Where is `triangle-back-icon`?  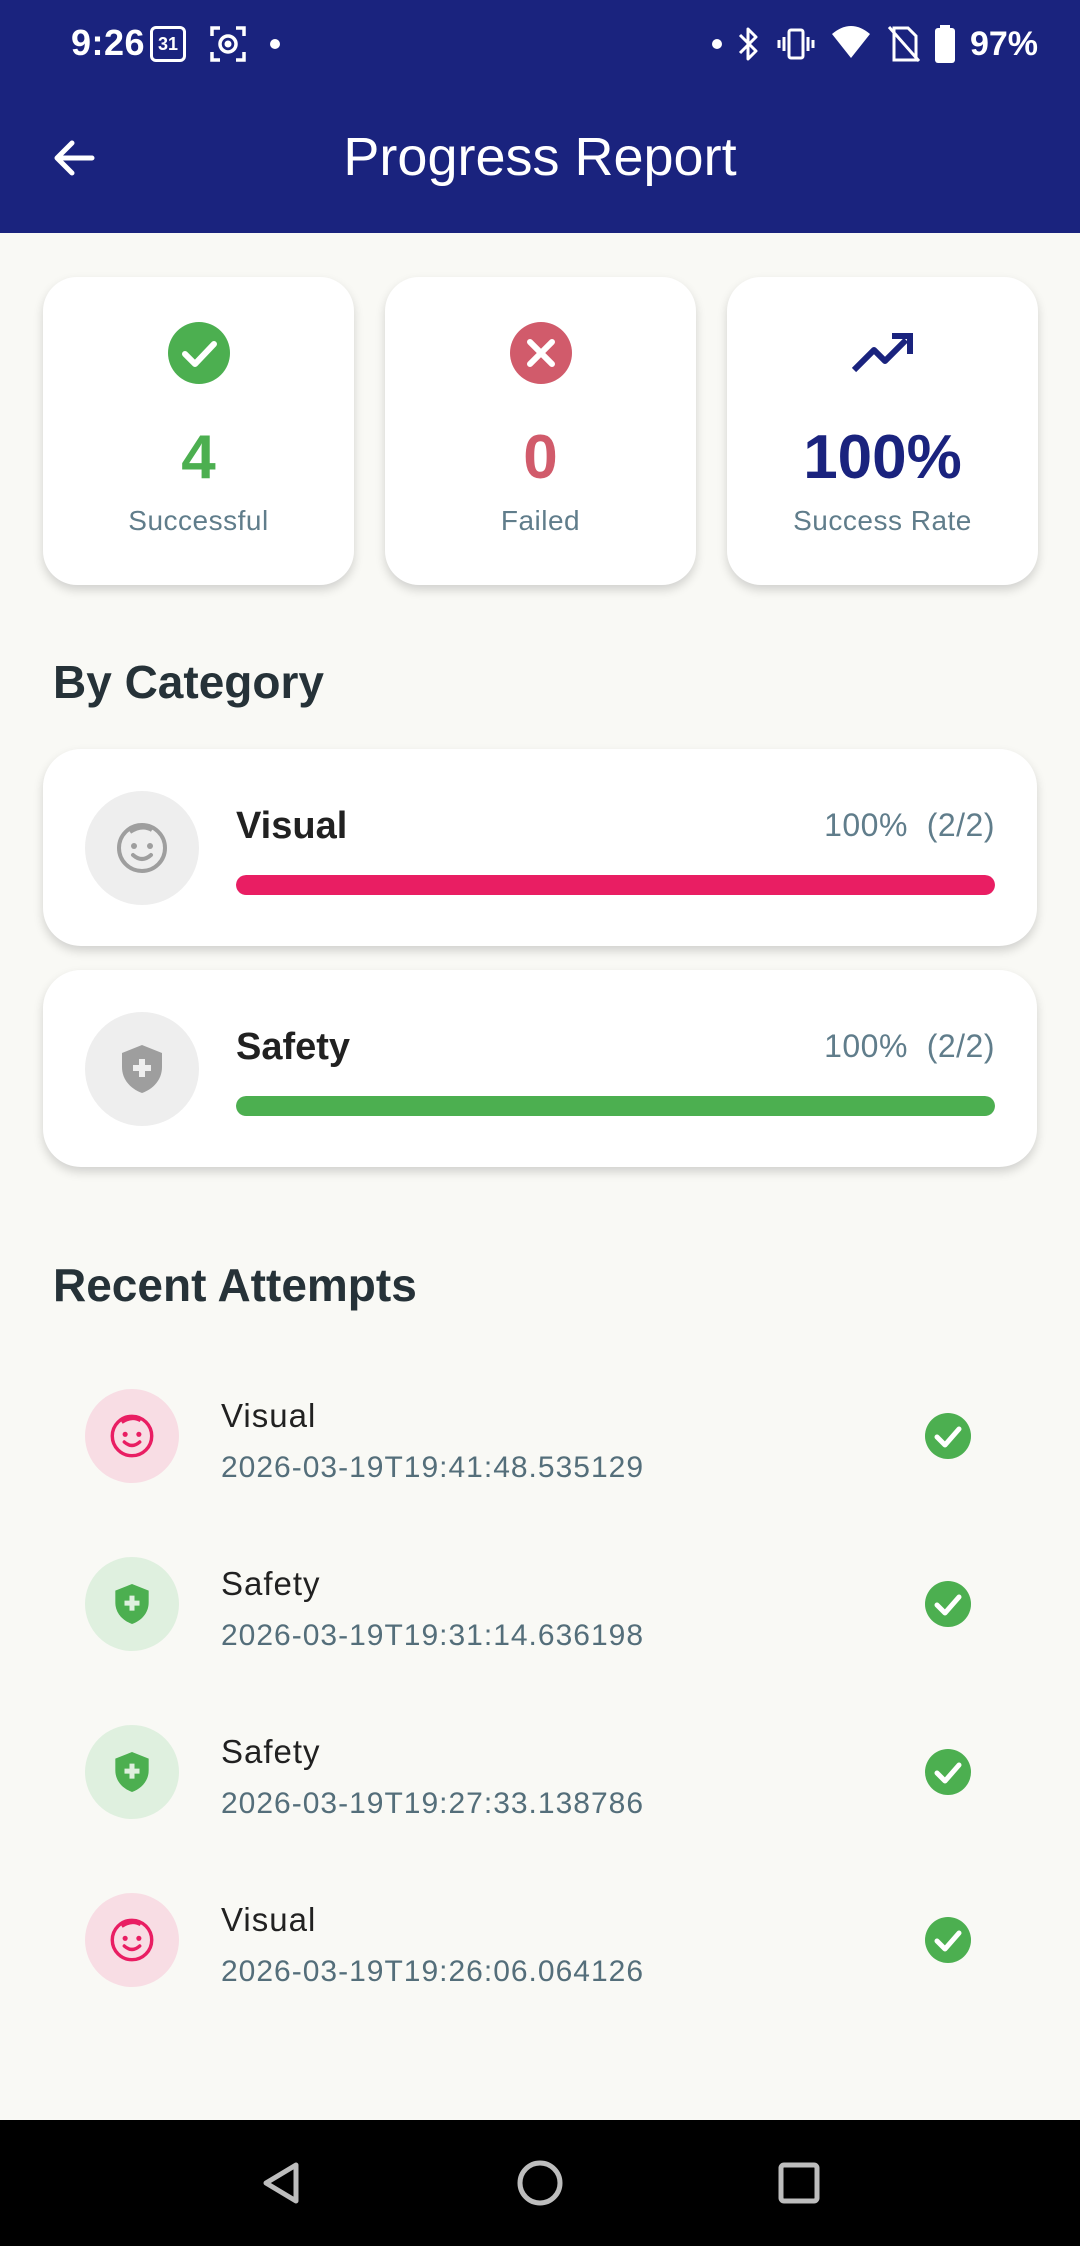
triangle-back-icon is located at coordinates (281, 2183).